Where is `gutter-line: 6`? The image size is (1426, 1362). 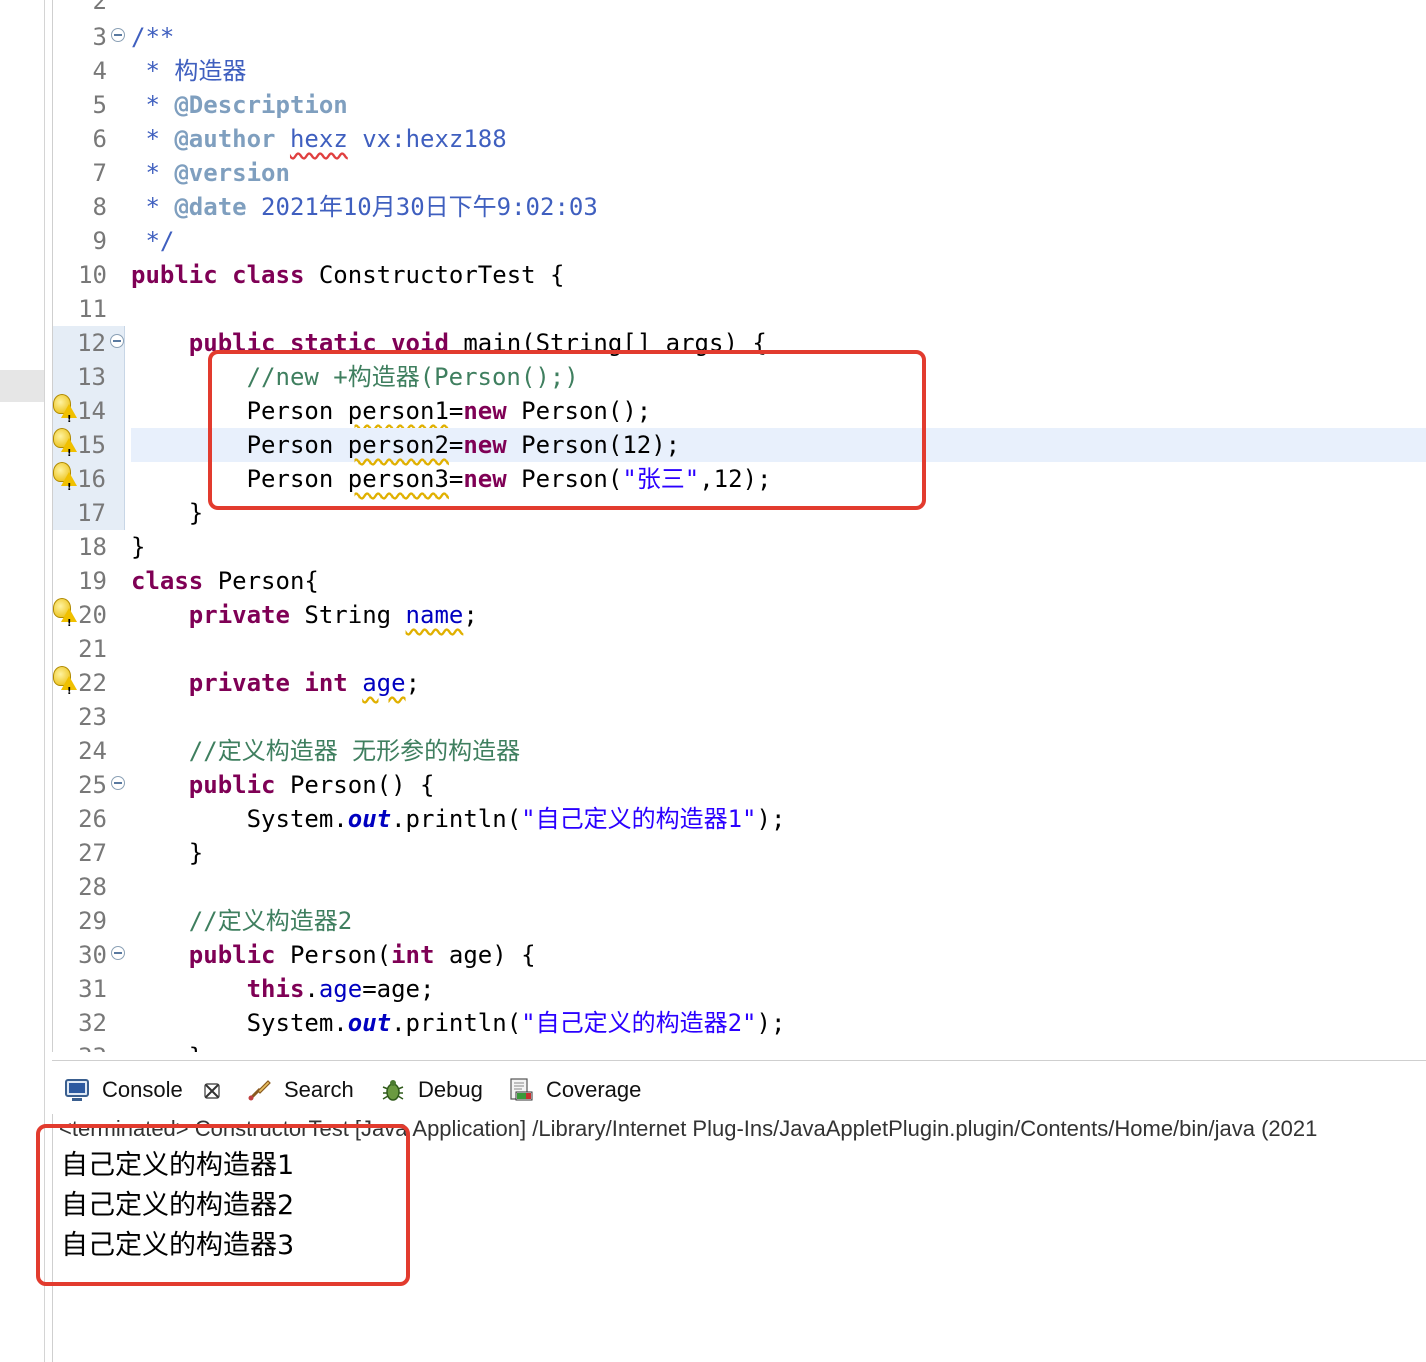 gutter-line: 6 is located at coordinates (89, 139).